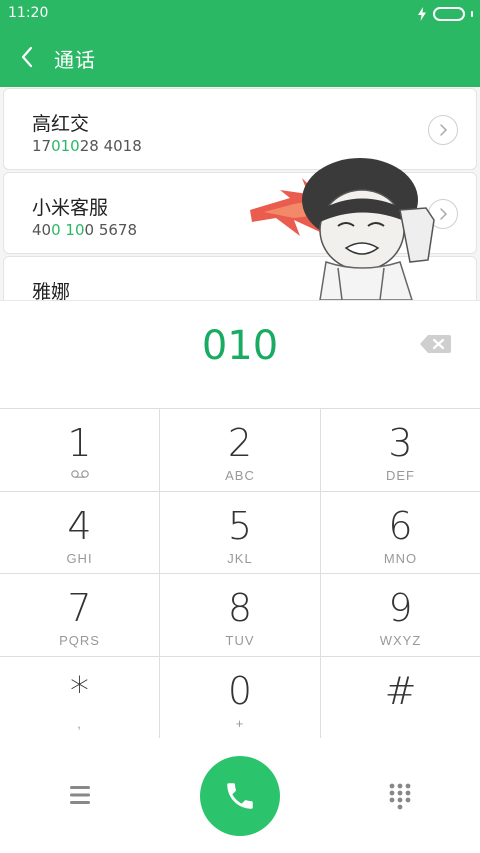 This screenshot has height=853, width=480. What do you see at coordinates (87, 146) in the screenshot?
I see `contact-number: 1701028 4018` at bounding box center [87, 146].